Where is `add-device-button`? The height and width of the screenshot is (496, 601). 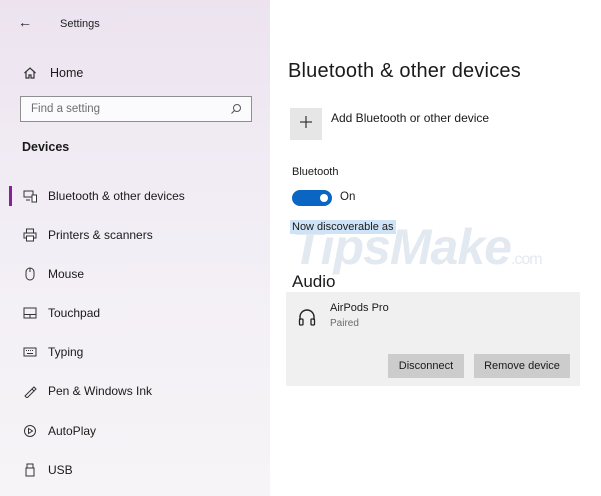 add-device-button is located at coordinates (306, 124).